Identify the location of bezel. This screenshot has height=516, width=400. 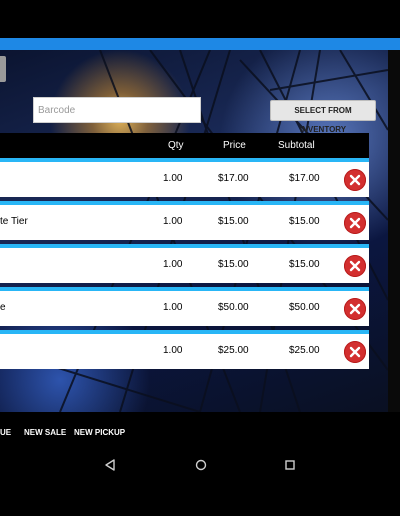
(200, 497).